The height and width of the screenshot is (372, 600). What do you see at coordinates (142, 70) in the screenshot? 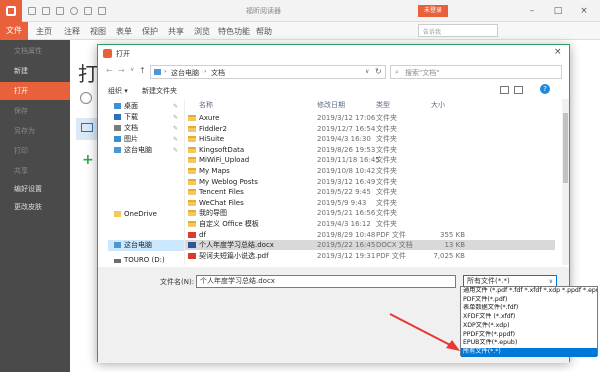
I see `up-icon: ↑` at bounding box center [142, 70].